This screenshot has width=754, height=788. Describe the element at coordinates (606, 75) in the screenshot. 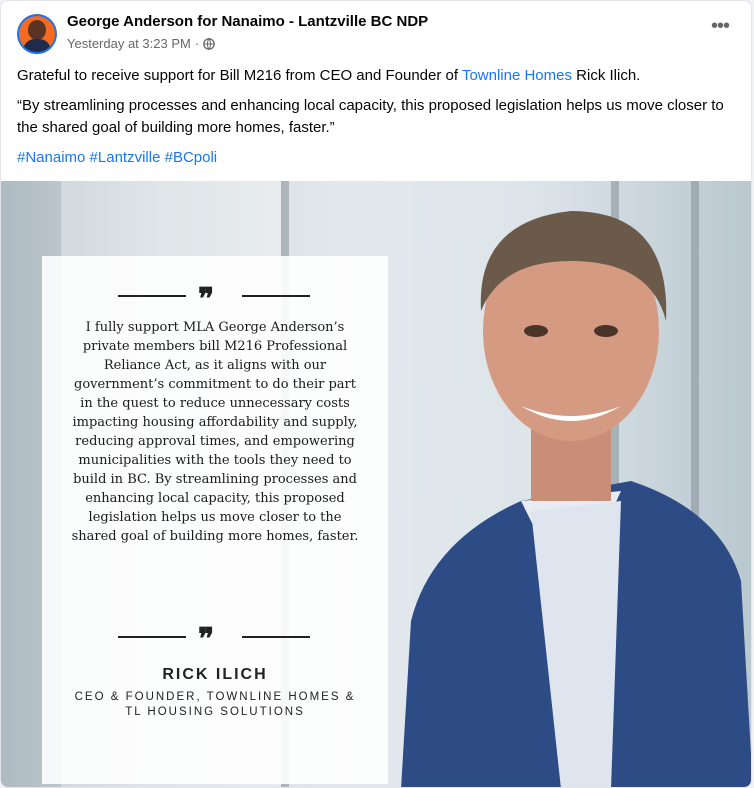

I see `post-line-1-after: Rick Ilich.` at that location.